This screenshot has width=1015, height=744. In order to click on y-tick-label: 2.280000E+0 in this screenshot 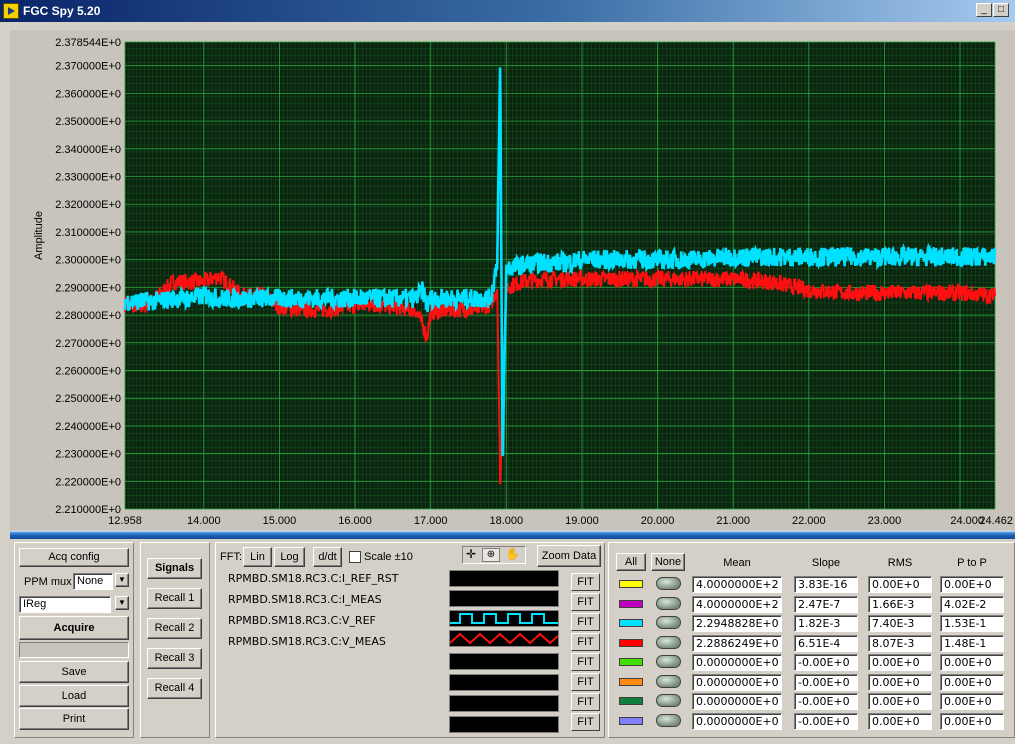, I will do `click(88, 316)`.